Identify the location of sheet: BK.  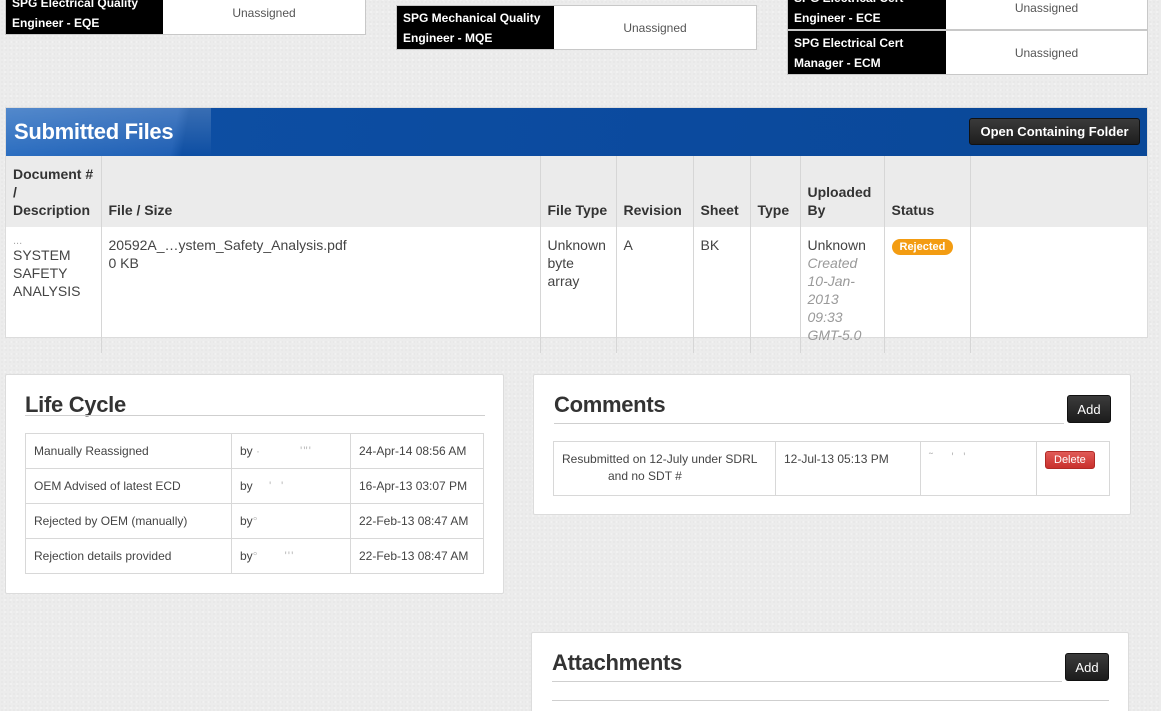
(722, 290).